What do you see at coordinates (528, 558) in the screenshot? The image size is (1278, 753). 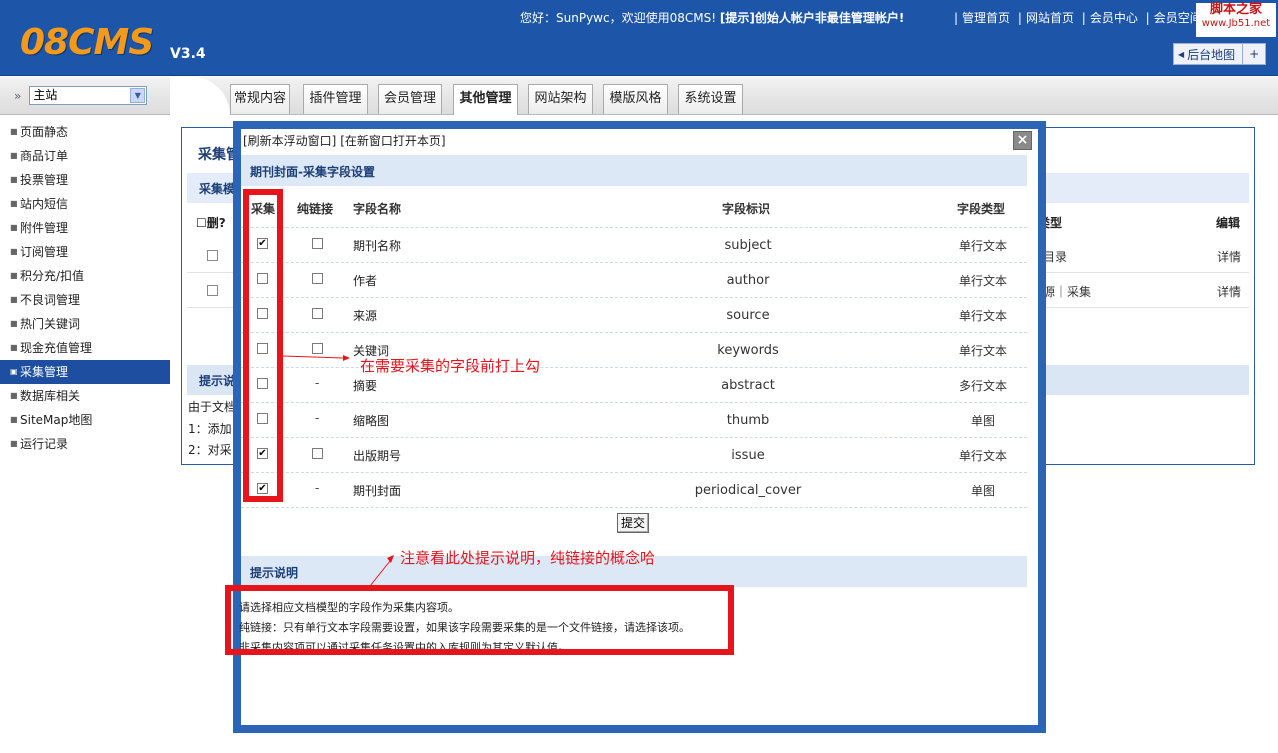 I see `annotation-tip-note: 注意看此处提示说明，纯链接的概念哈` at bounding box center [528, 558].